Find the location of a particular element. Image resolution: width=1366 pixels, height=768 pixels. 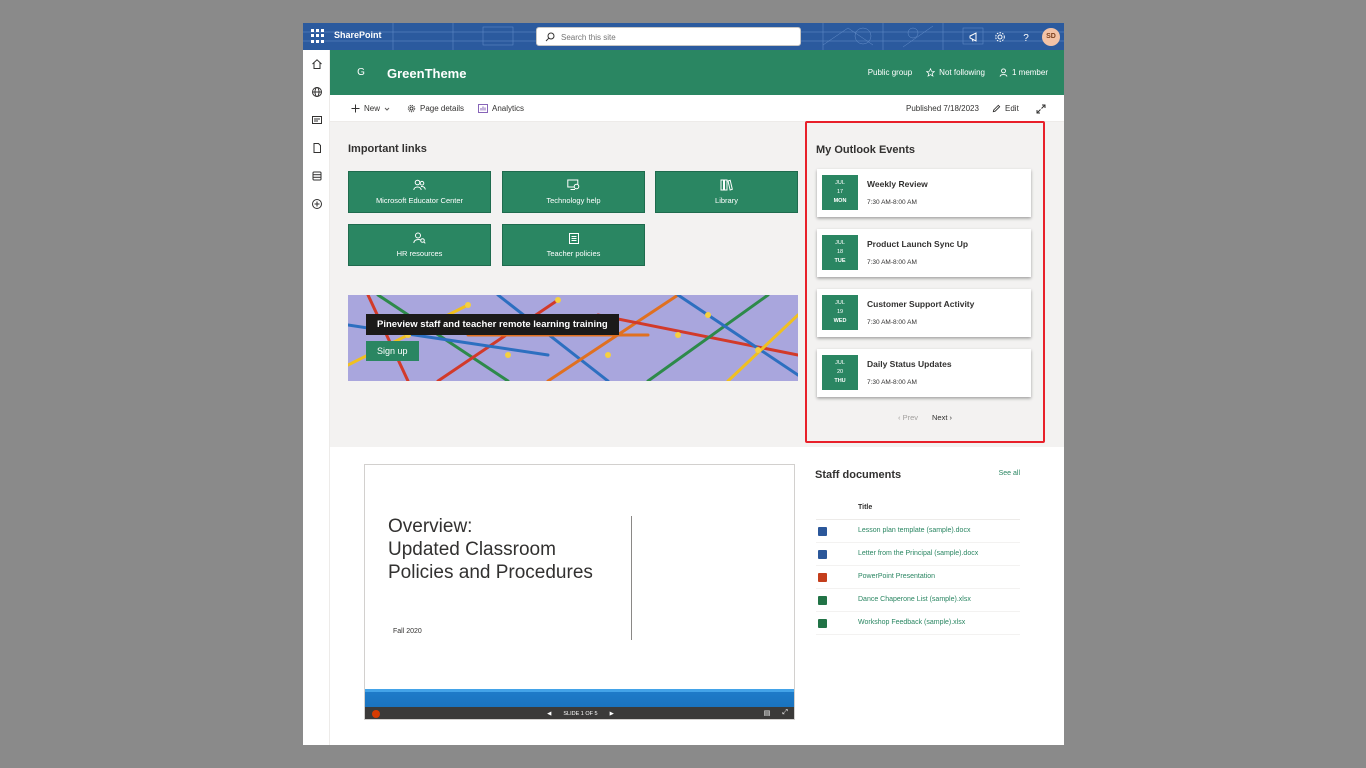

slide-subtitle: Fall 2020 is located at coordinates (407, 631).